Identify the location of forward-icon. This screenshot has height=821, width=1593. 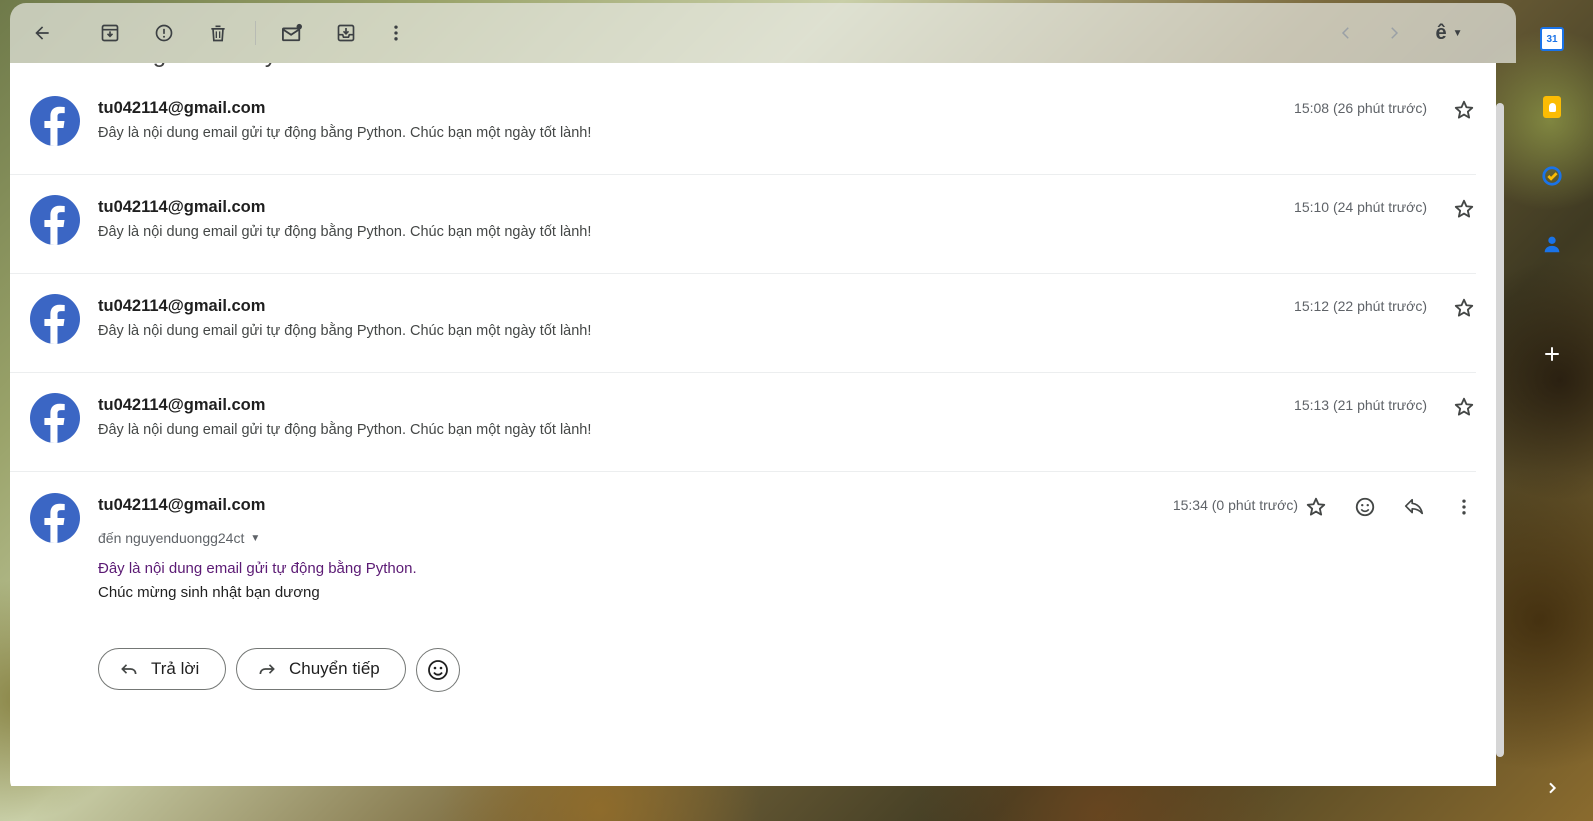
(267, 669).